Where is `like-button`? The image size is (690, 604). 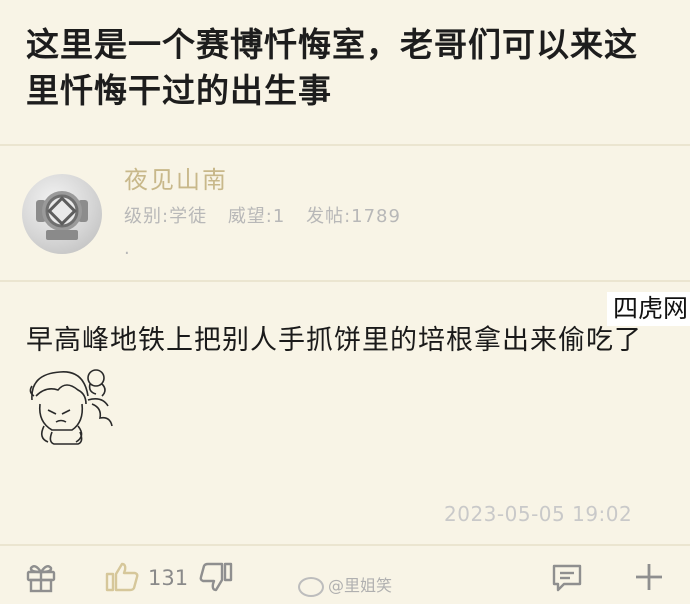
like-button is located at coordinates (122, 579).